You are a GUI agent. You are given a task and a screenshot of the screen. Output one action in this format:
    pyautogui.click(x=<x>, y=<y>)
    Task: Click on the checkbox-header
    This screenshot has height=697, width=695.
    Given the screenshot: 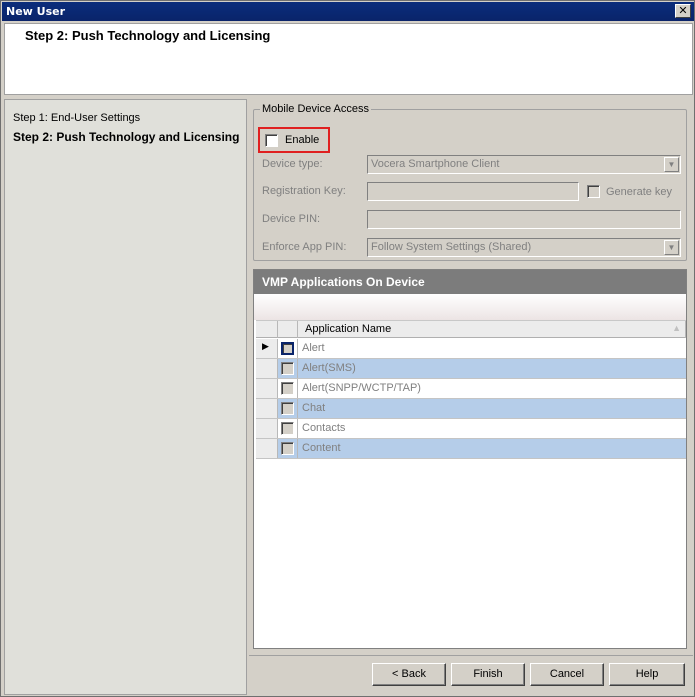 What is the action you would take?
    pyautogui.click(x=288, y=329)
    